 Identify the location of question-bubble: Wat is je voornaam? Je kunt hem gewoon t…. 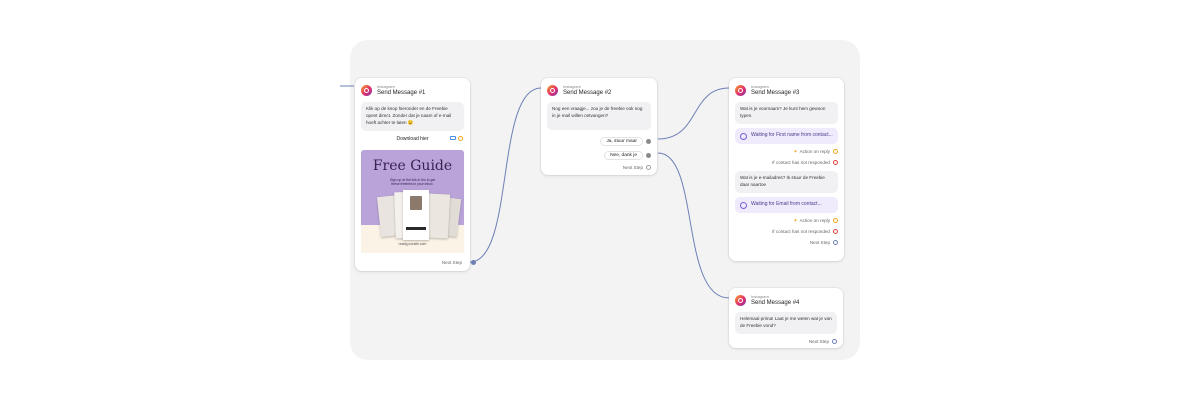
(786, 113).